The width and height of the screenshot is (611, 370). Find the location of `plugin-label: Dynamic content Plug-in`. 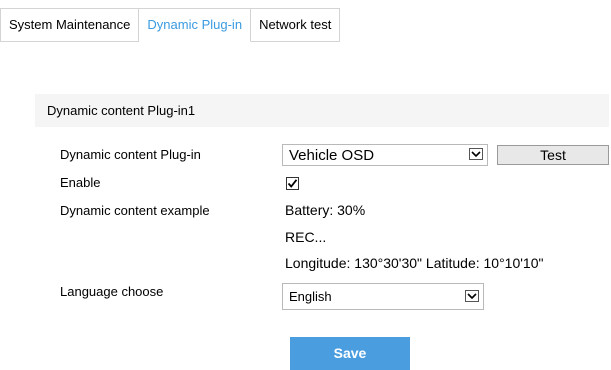

plugin-label: Dynamic content Plug-in is located at coordinates (130, 154).